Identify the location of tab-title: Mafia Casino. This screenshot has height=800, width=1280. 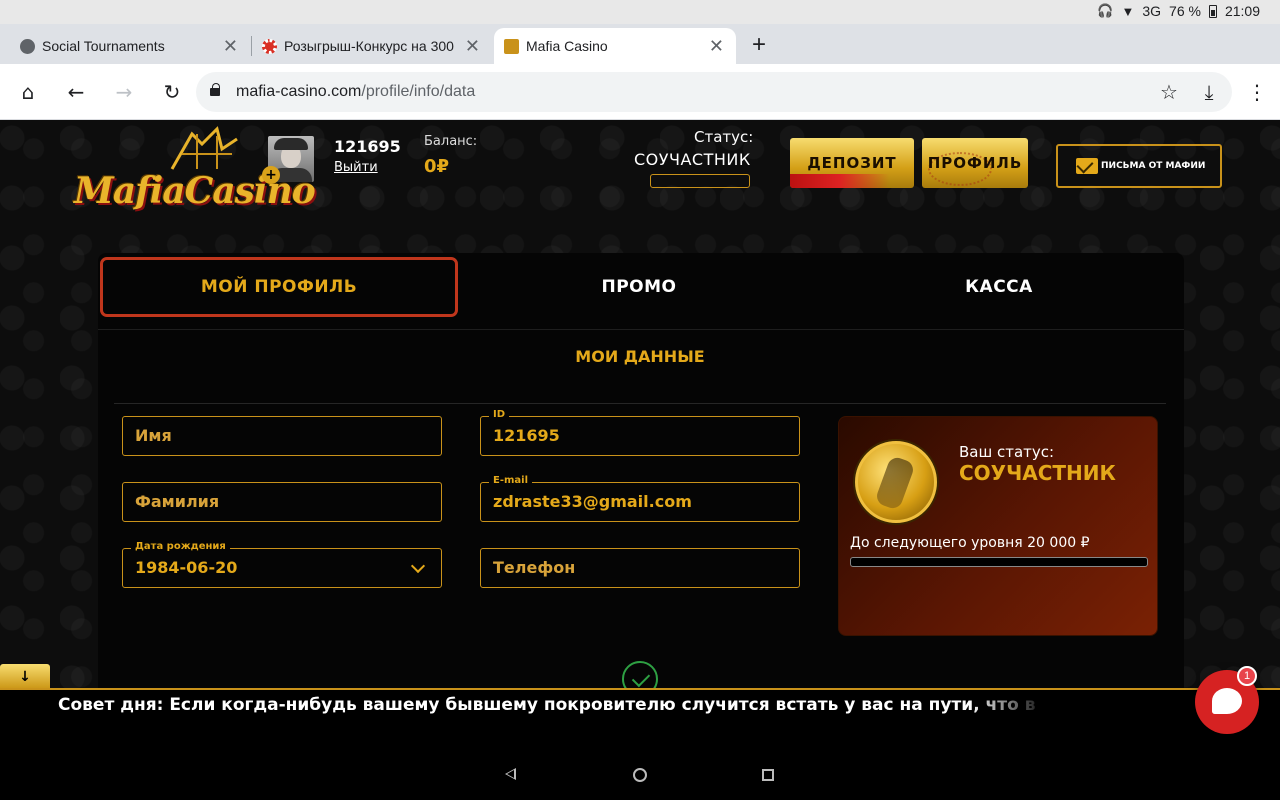
(567, 46).